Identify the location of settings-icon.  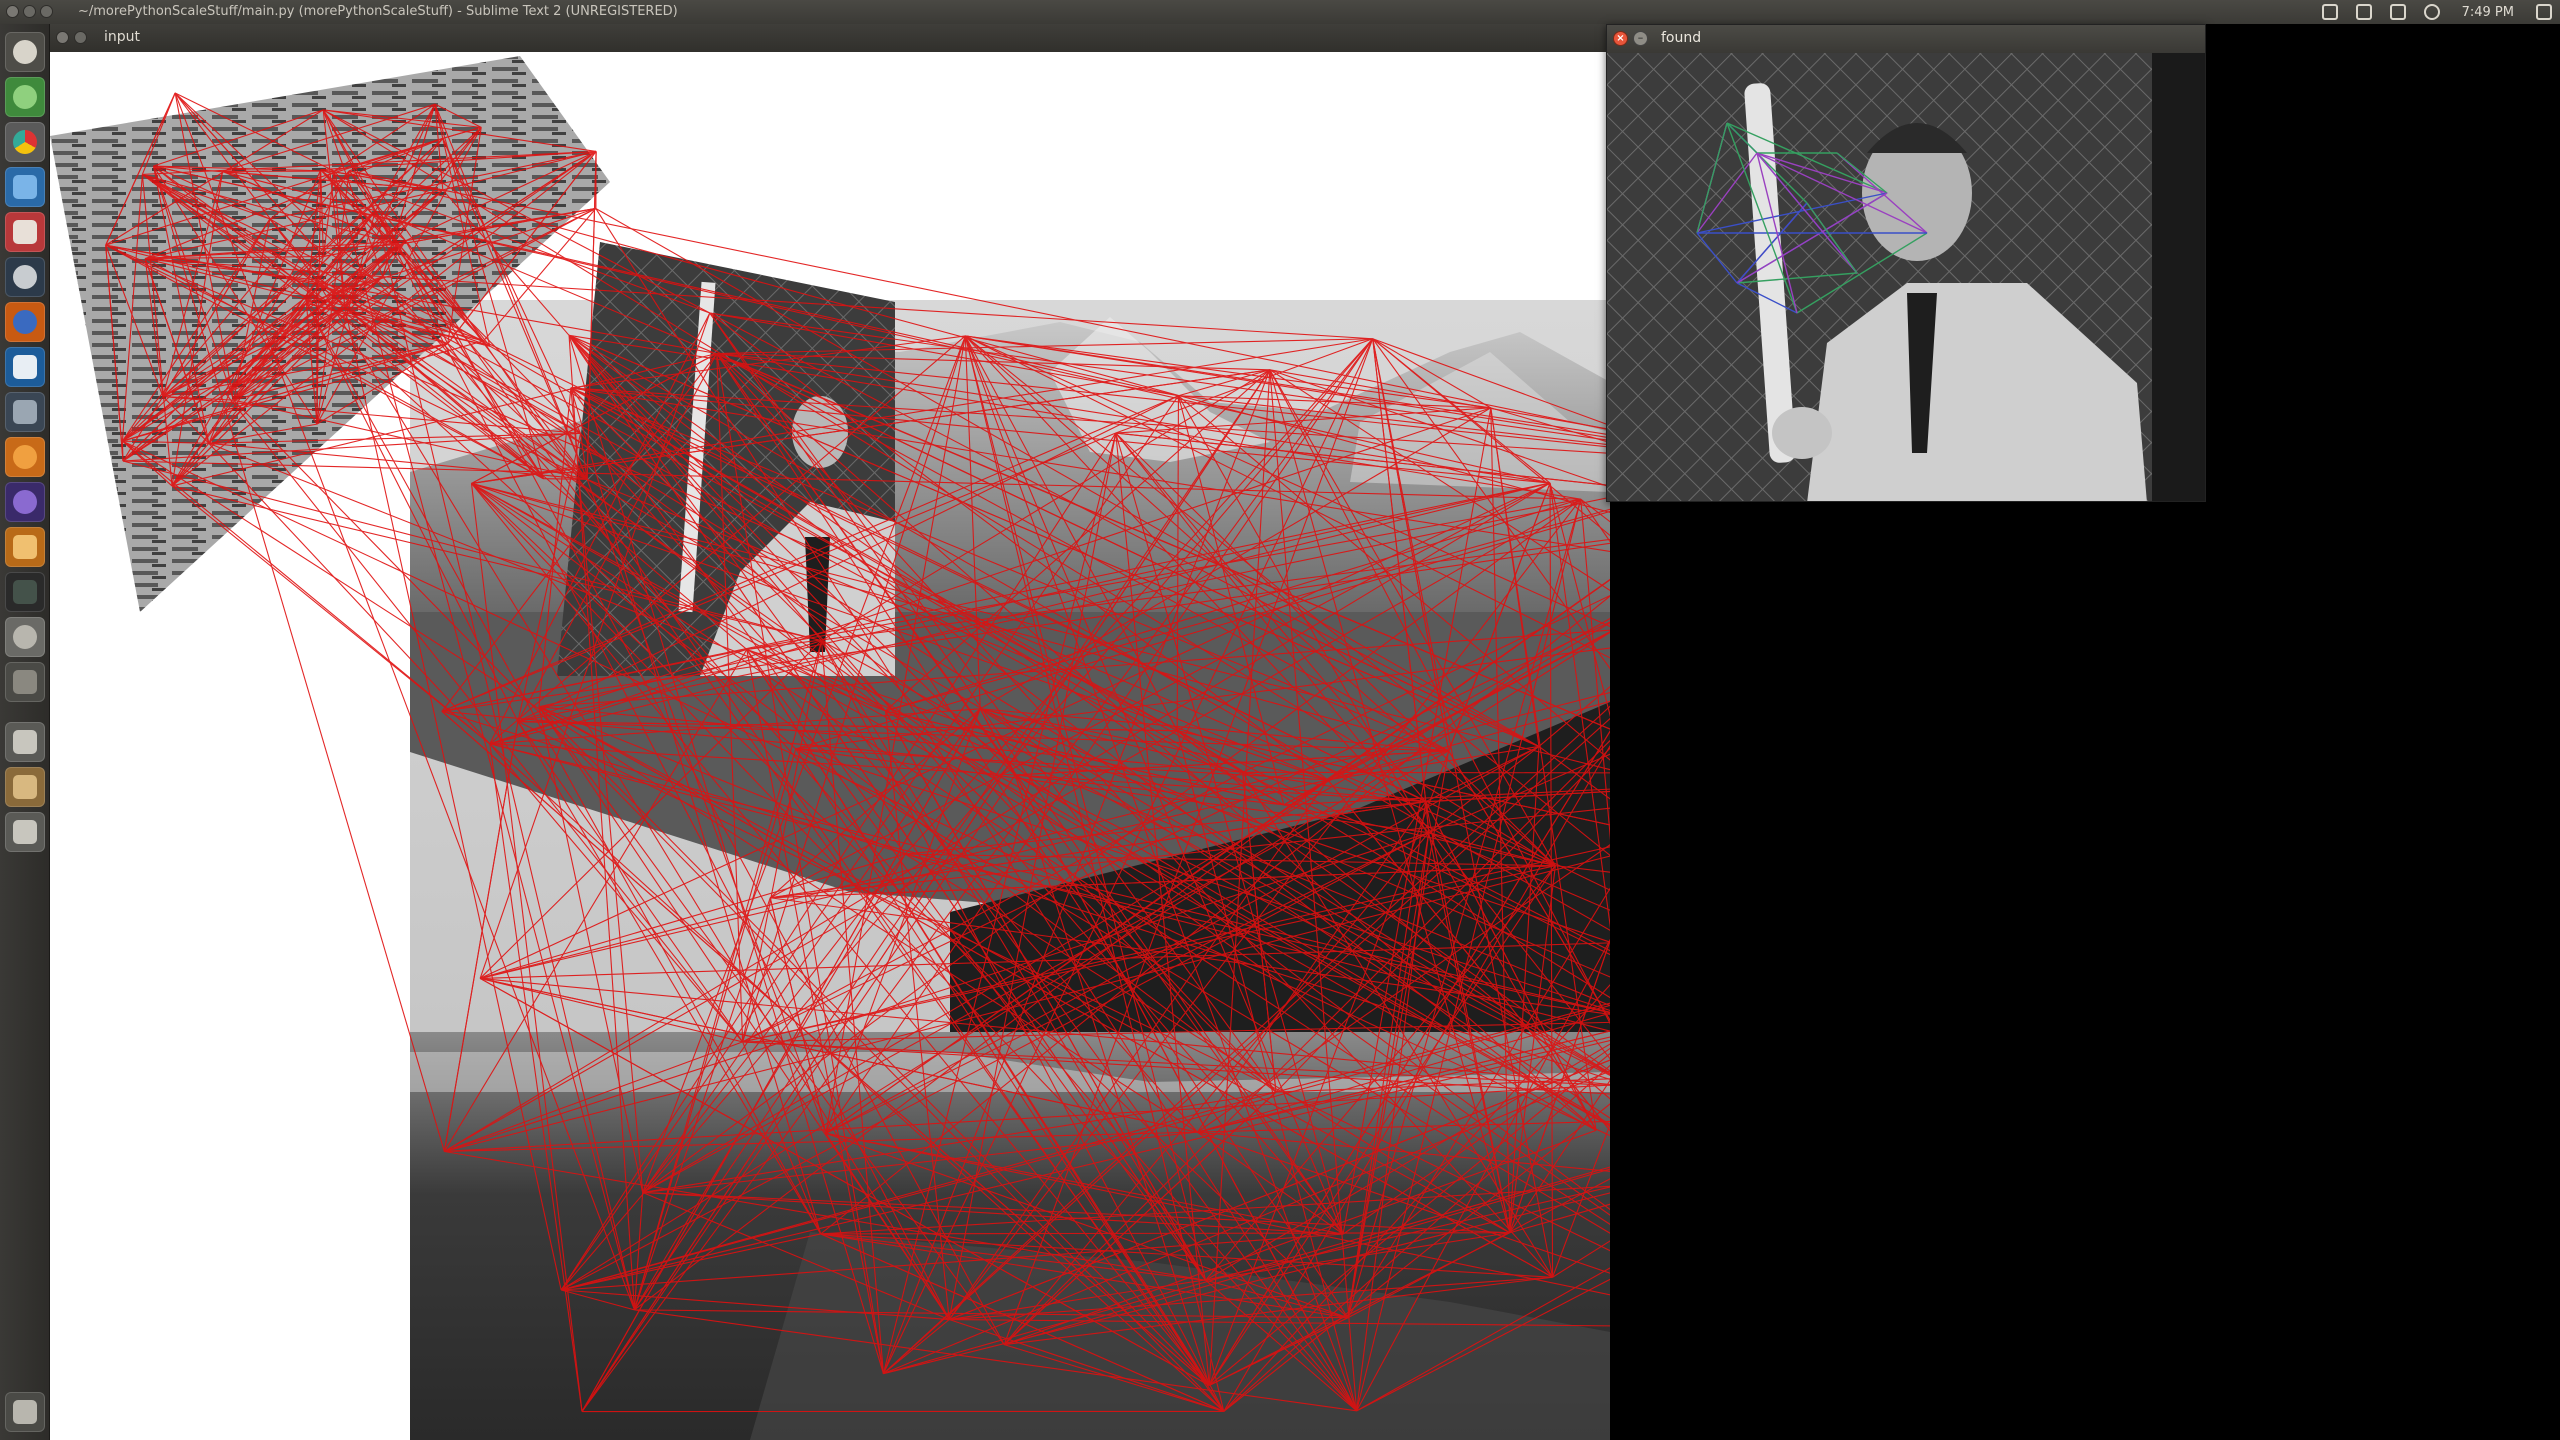
(25, 97).